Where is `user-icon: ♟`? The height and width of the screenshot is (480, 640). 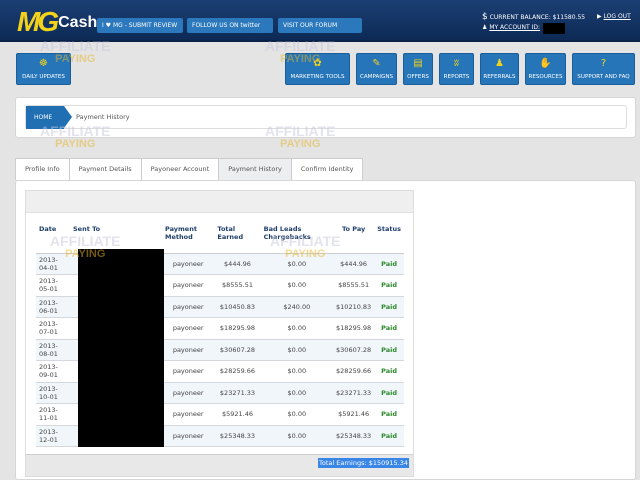
user-icon: ♟ is located at coordinates (485, 27).